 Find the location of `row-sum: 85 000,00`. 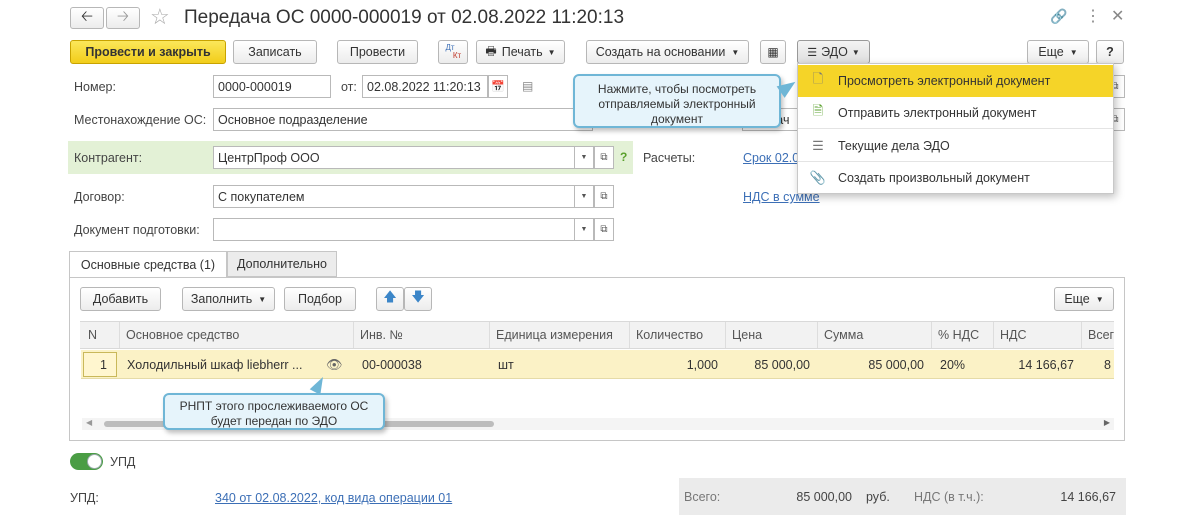

row-sum: 85 000,00 is located at coordinates (896, 364).